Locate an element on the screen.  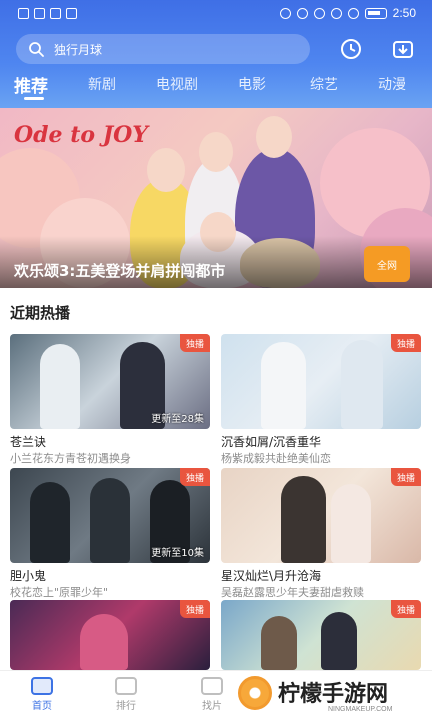
drama-card: 独播 更新至28集 苍兰诀 小兰花东方青苍初遇换身 is located at coordinates (110, 399).